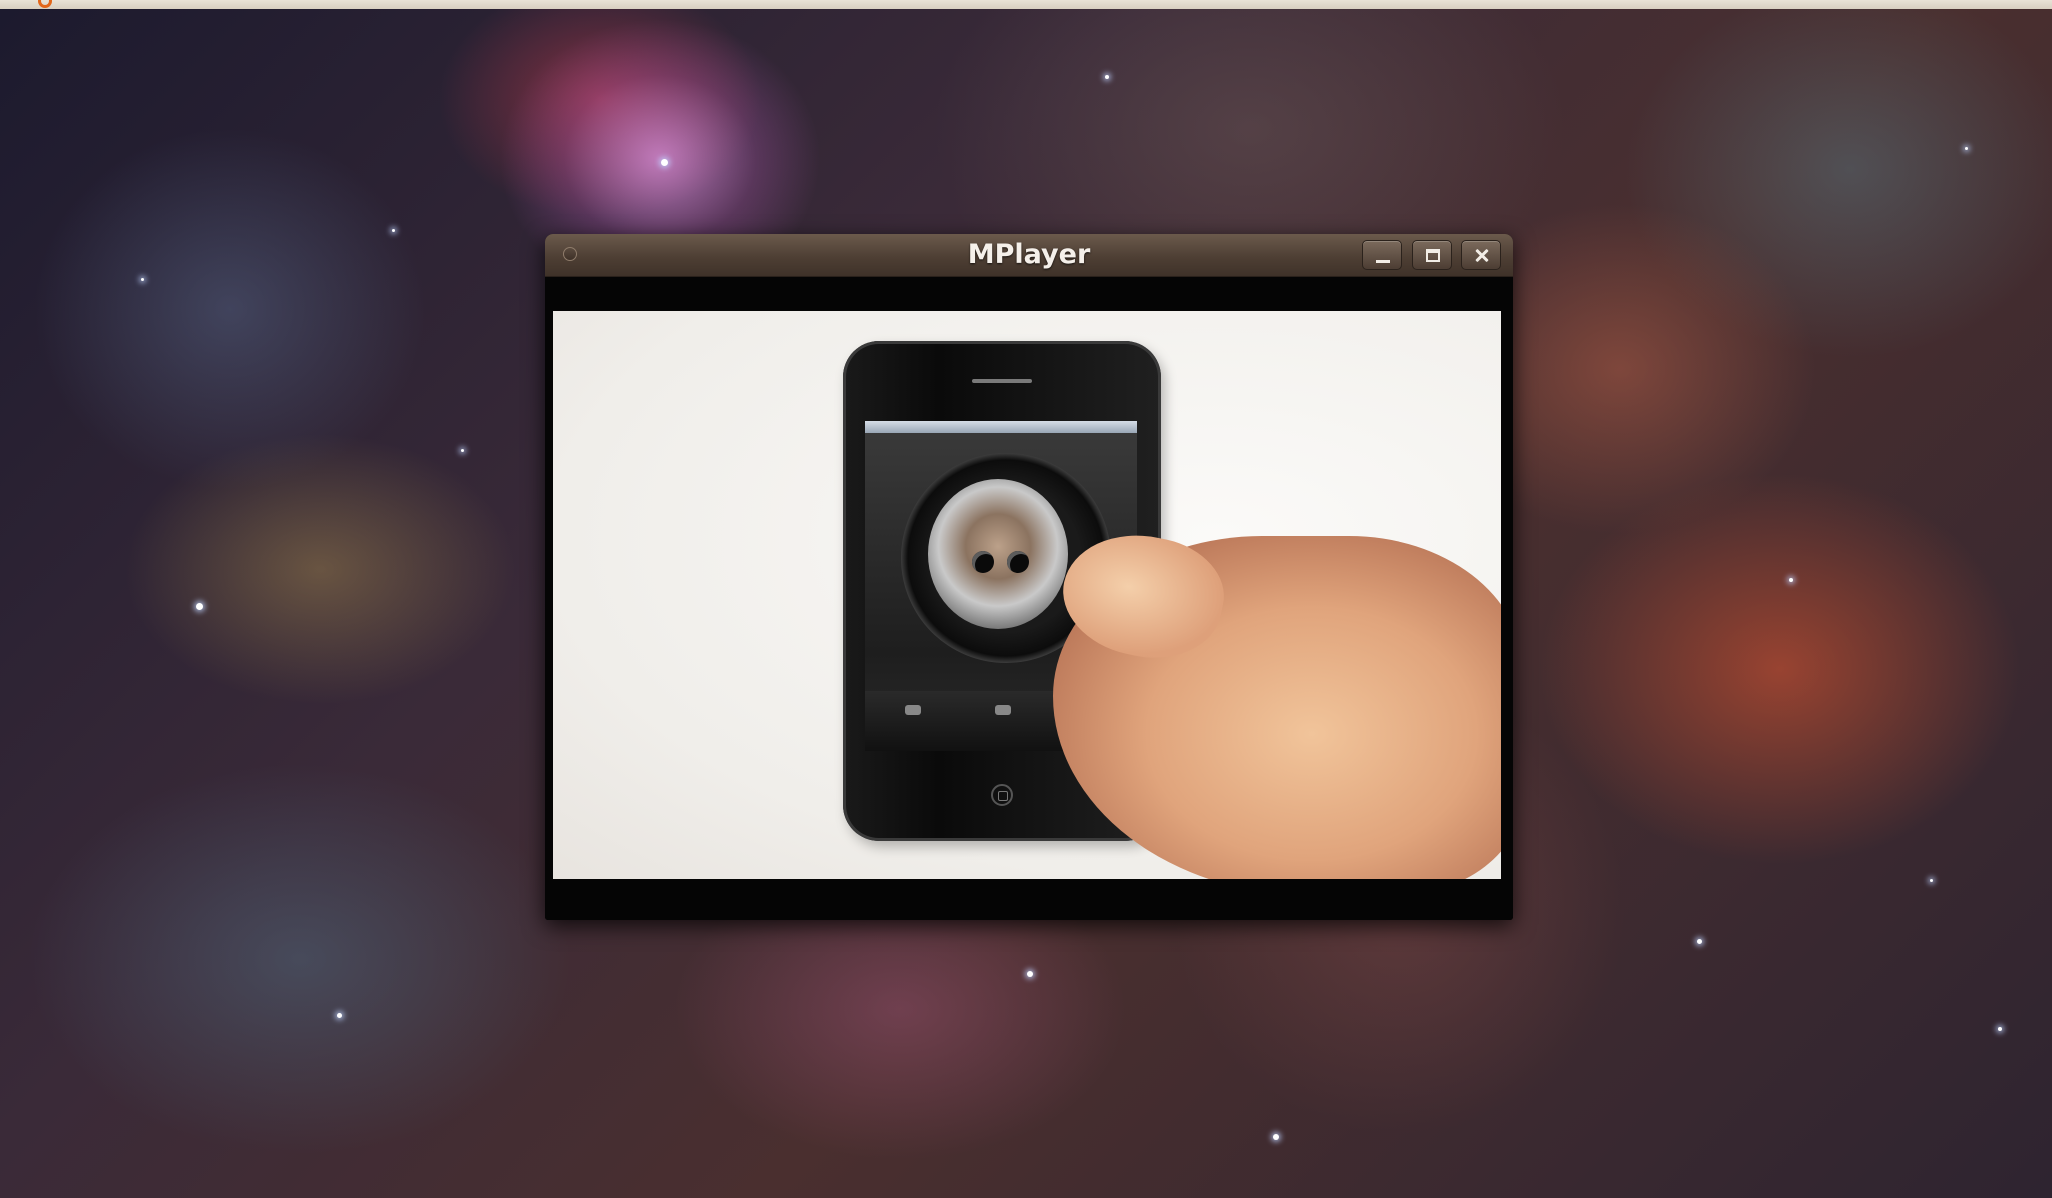 This screenshot has width=2052, height=1198. I want to click on maximize-icon, so click(1433, 255).